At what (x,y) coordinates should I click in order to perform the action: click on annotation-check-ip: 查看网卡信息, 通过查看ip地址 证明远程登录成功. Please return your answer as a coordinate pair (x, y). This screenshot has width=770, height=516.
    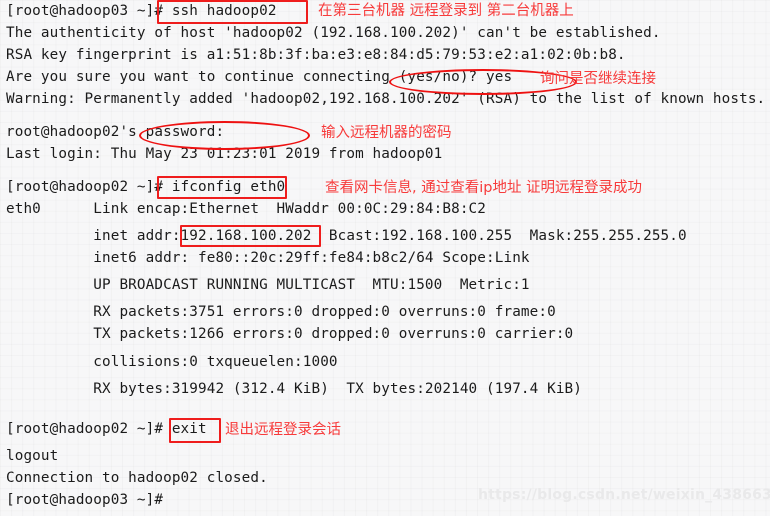
    Looking at the image, I should click on (484, 188).